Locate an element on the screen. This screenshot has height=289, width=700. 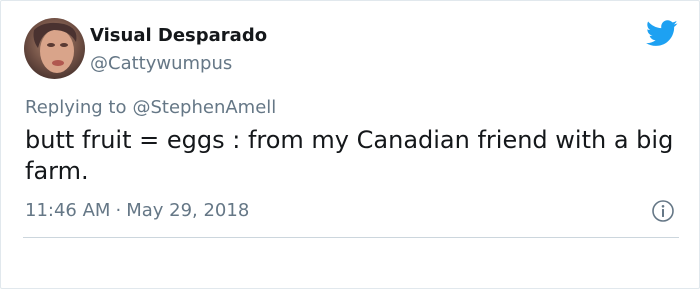
avatar is located at coordinates (54, 48).